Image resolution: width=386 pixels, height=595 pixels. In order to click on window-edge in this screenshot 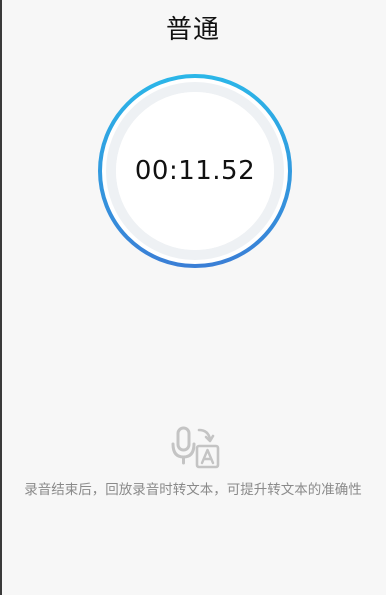, I will do `click(1, 297)`.